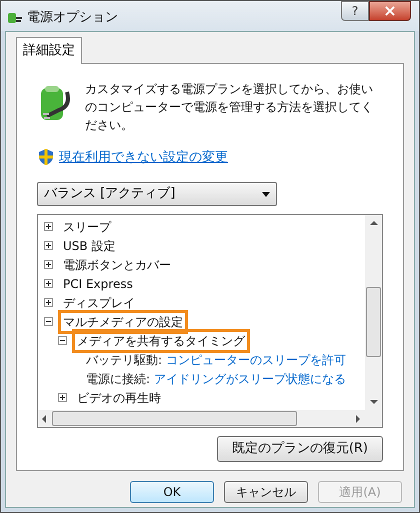  Describe the element at coordinates (373, 312) in the screenshot. I see `vertical-scrollbar` at that location.